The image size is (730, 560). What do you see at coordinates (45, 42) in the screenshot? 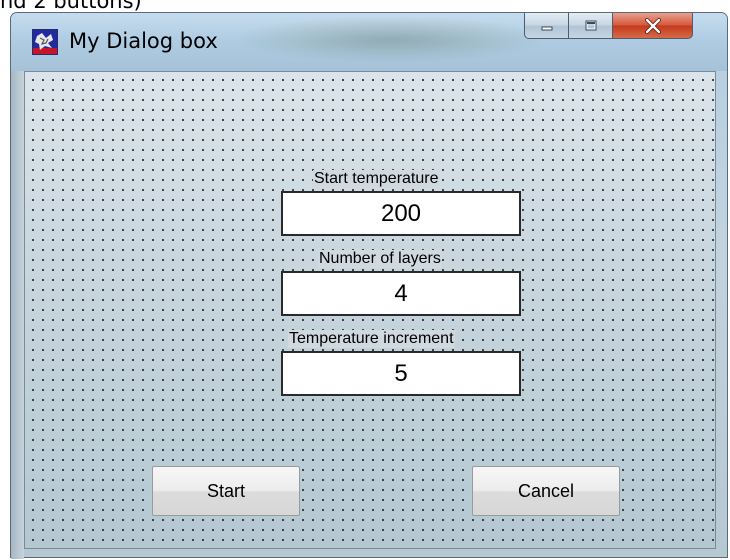
I see `app-icon` at bounding box center [45, 42].